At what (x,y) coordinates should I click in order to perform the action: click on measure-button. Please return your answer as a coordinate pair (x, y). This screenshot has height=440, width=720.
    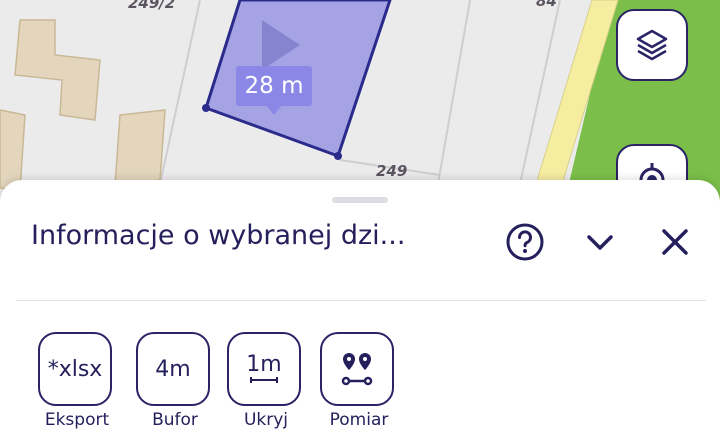
    Looking at the image, I should click on (357, 369).